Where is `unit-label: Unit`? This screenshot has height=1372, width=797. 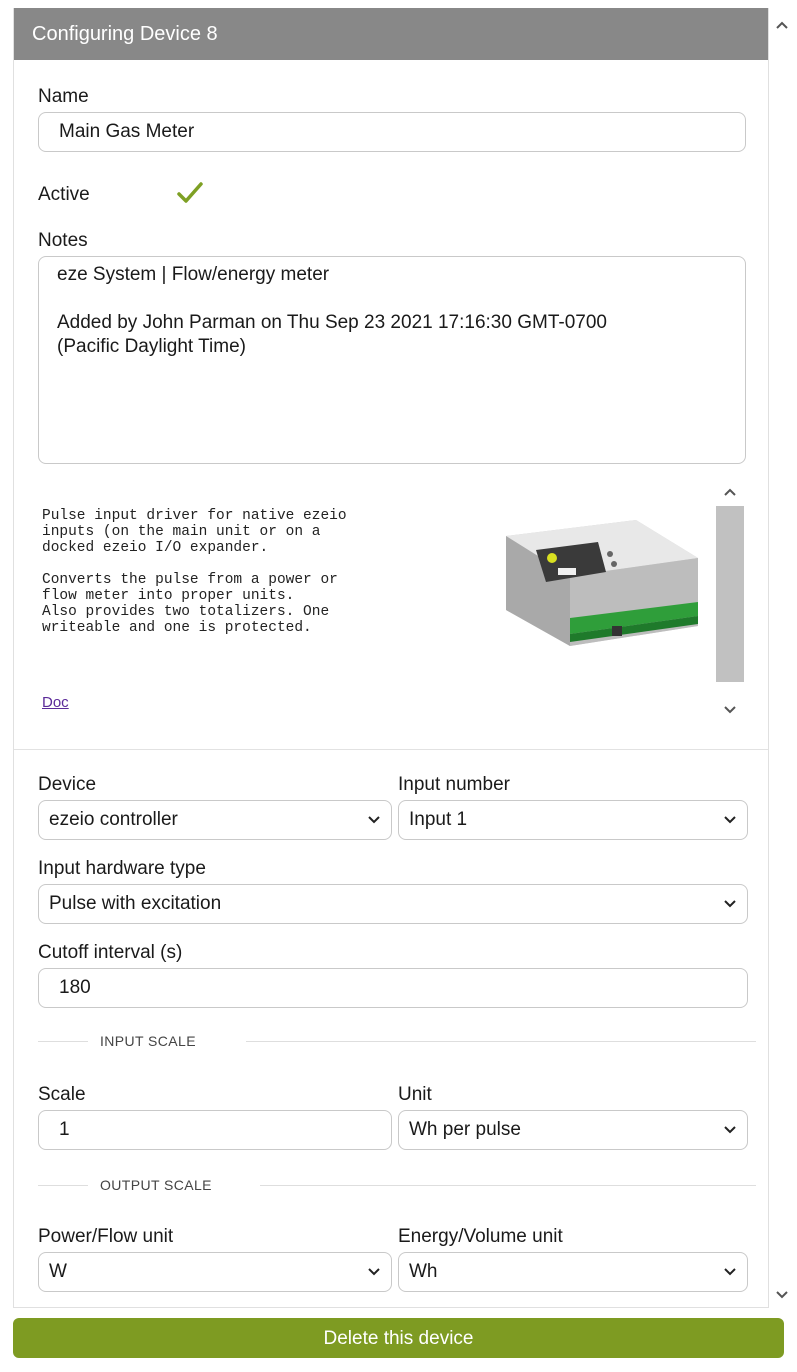
unit-label: Unit is located at coordinates (415, 1094).